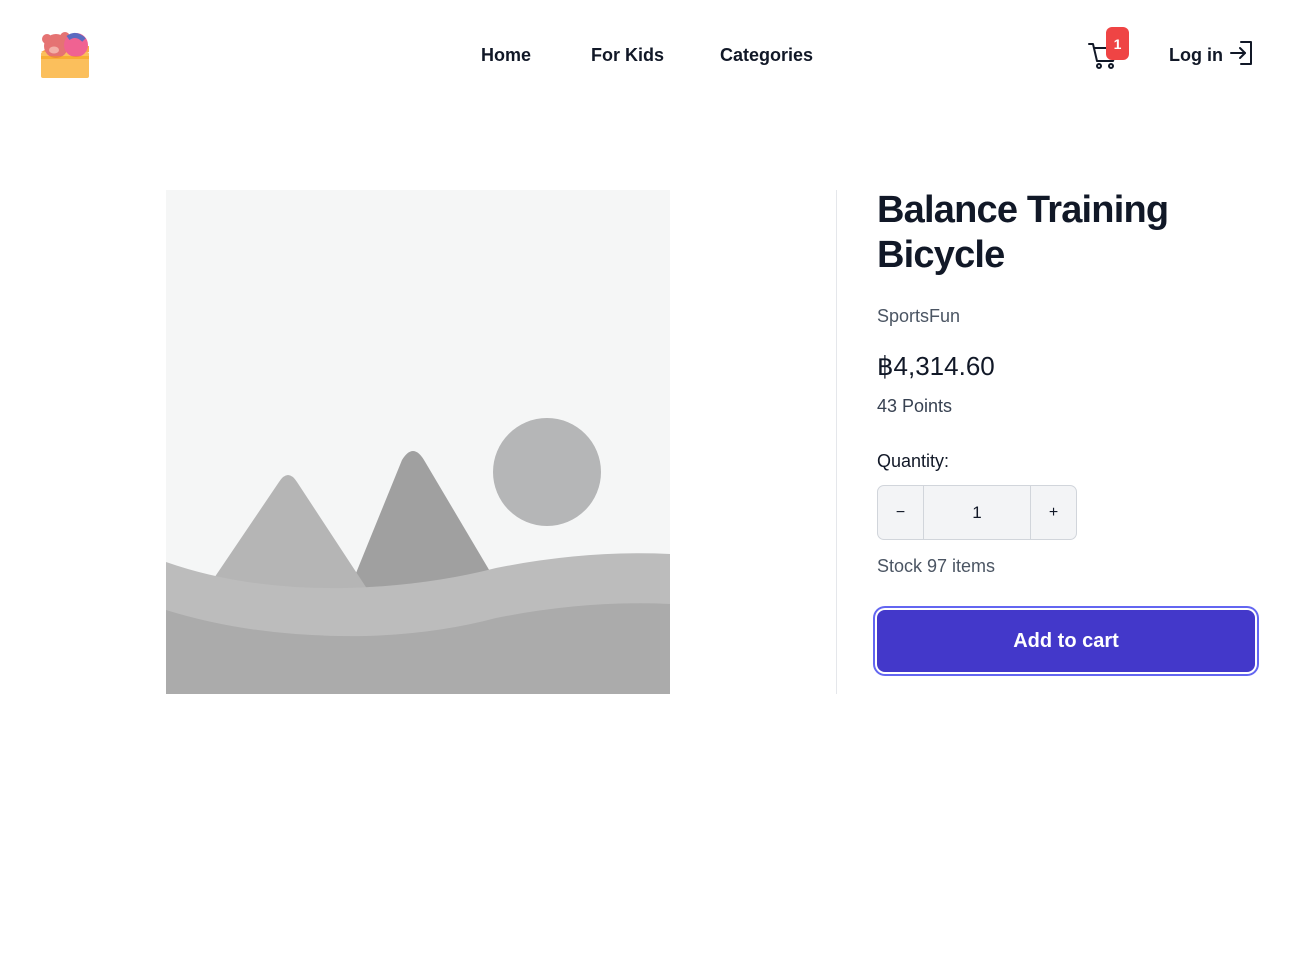 The height and width of the screenshot is (955, 1295). Describe the element at coordinates (766, 55) in the screenshot. I see `nav-categories: Categories` at that location.